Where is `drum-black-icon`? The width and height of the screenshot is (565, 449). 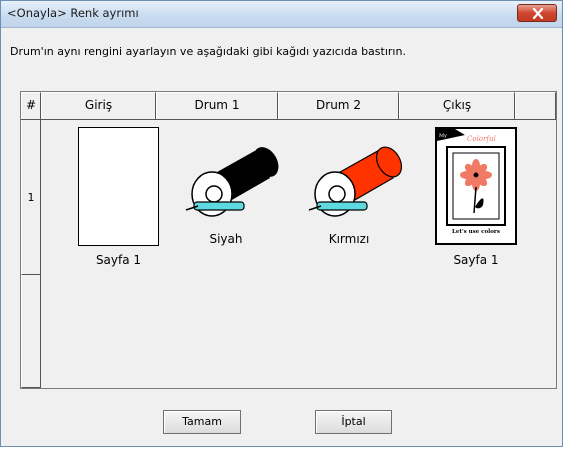 drum-black-icon is located at coordinates (232, 182).